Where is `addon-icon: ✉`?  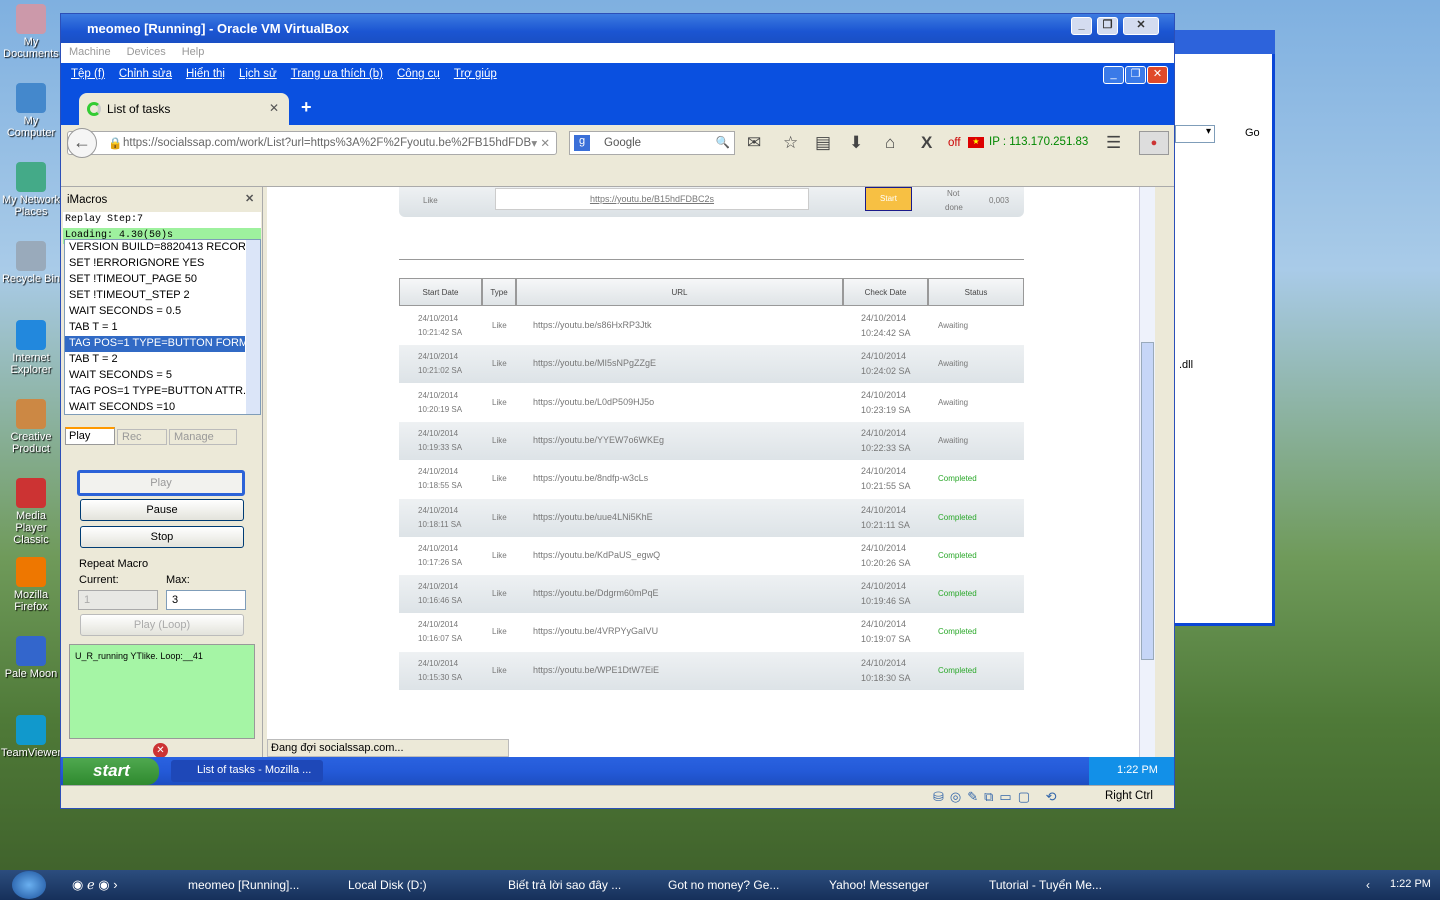 addon-icon: ✉ is located at coordinates (754, 143).